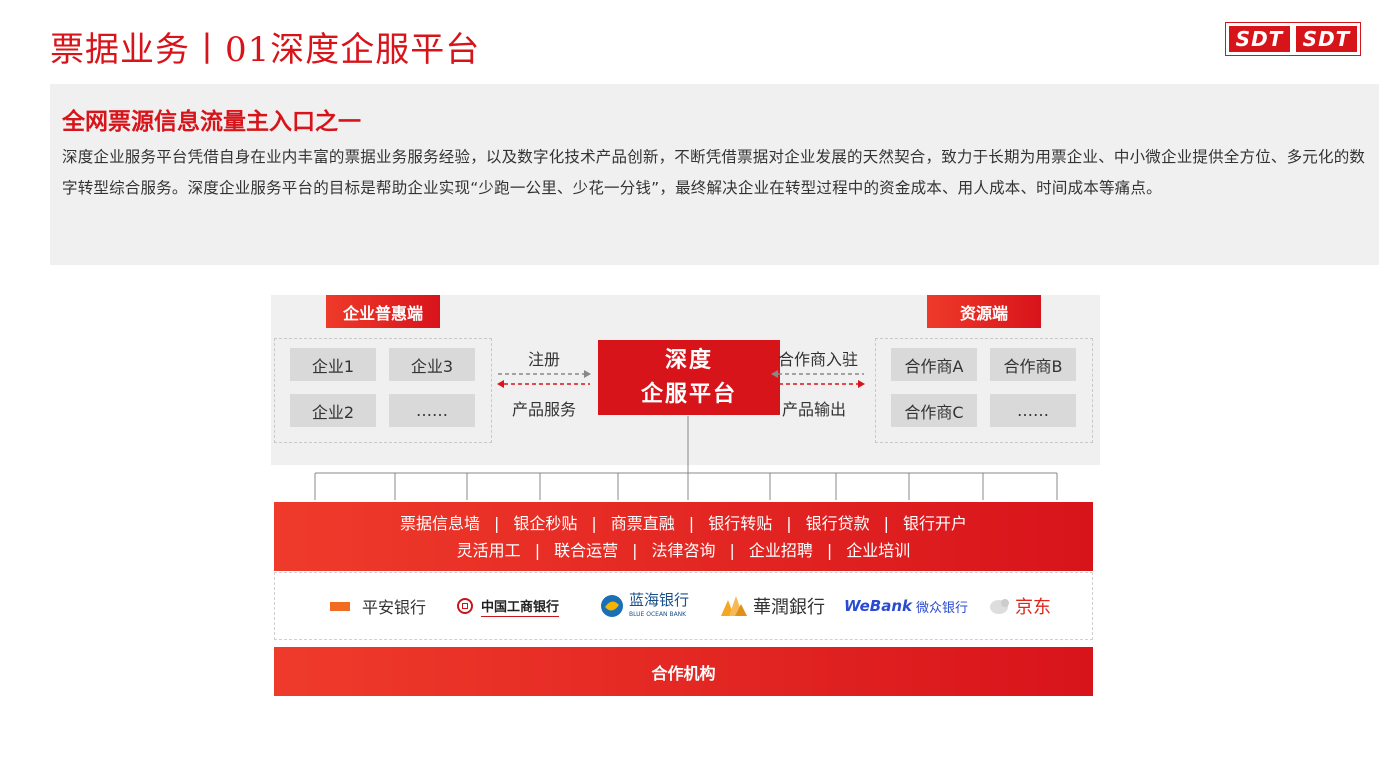 This screenshot has height=768, width=1393. Describe the element at coordinates (818, 379) in the screenshot. I see `right-arrows` at that location.